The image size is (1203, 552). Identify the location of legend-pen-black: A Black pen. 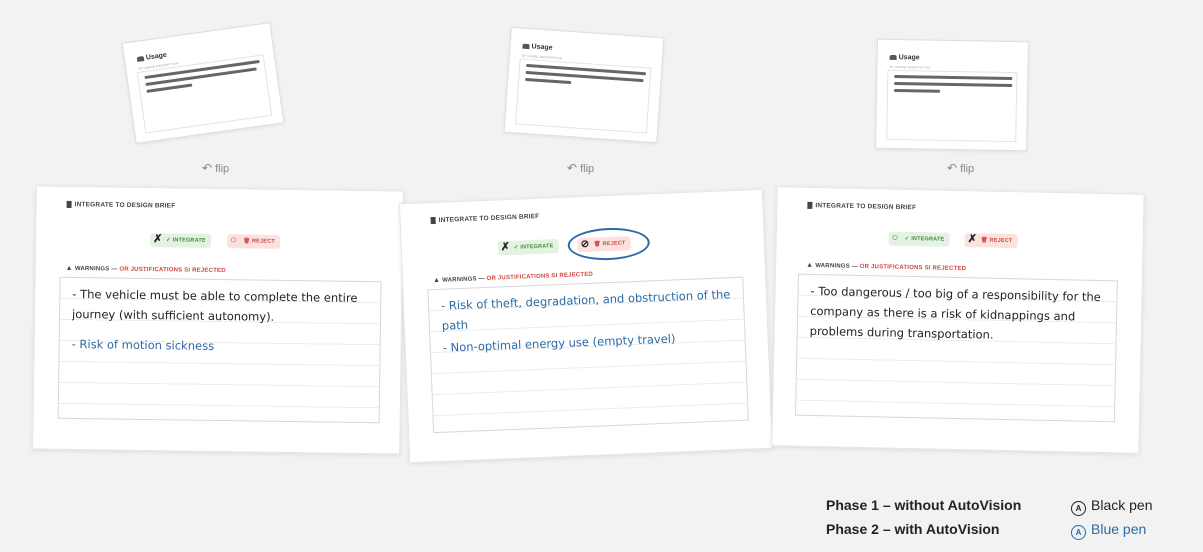
(1111, 506).